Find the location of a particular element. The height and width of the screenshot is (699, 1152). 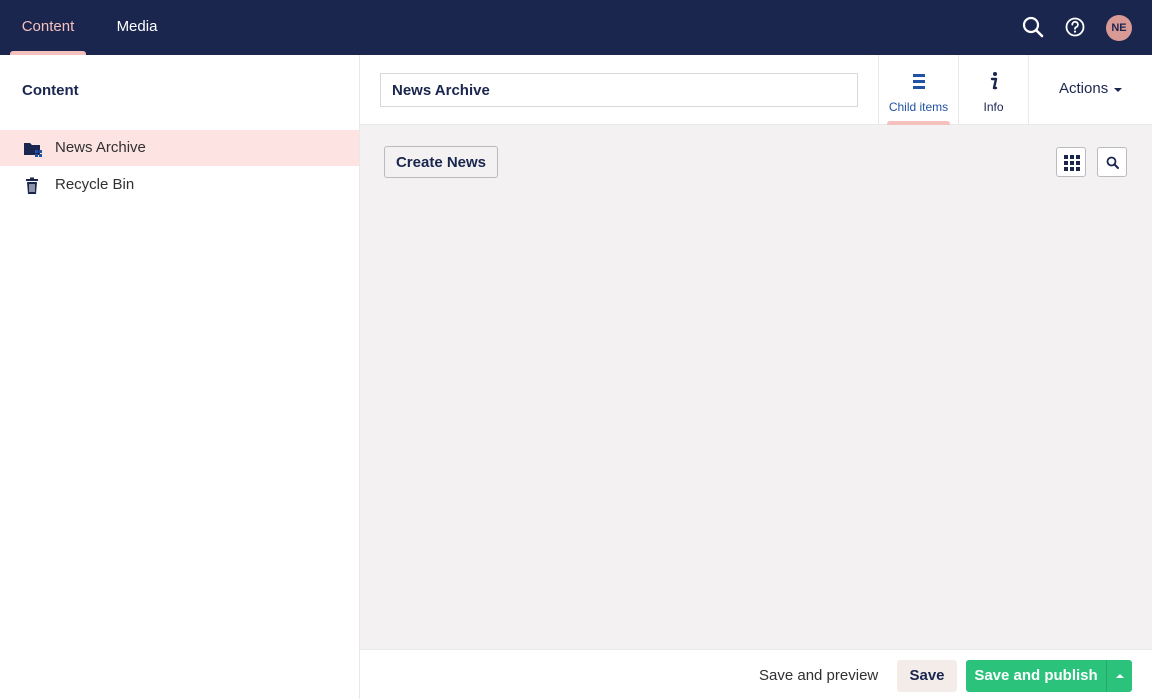

folder-icon is located at coordinates (32, 149).